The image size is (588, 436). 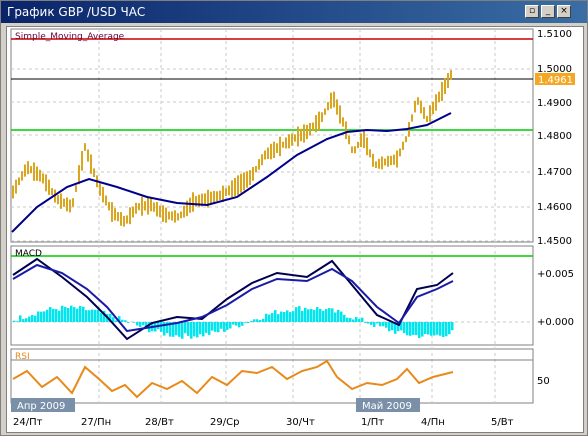 I want to click on restore-button: ▫, so click(x=532, y=11).